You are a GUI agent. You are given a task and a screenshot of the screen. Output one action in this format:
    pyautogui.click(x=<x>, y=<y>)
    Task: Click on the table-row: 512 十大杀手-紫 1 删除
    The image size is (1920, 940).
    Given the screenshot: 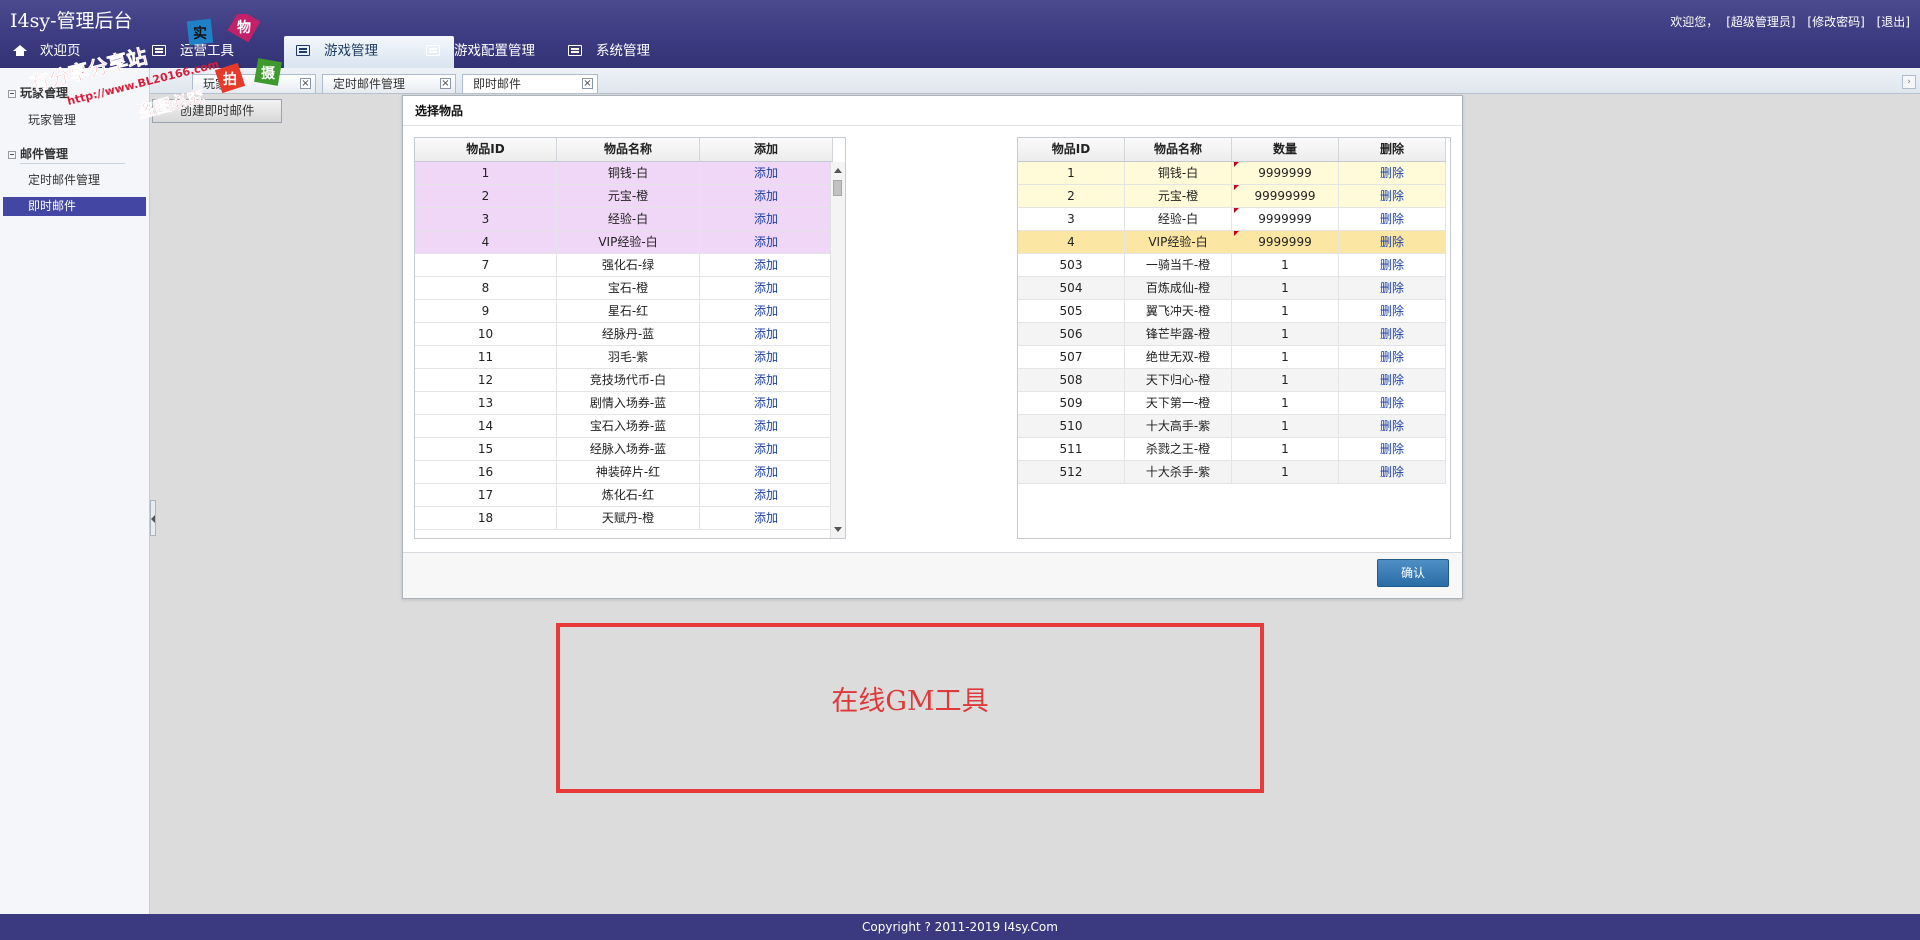 What is the action you would take?
    pyautogui.click(x=1232, y=472)
    